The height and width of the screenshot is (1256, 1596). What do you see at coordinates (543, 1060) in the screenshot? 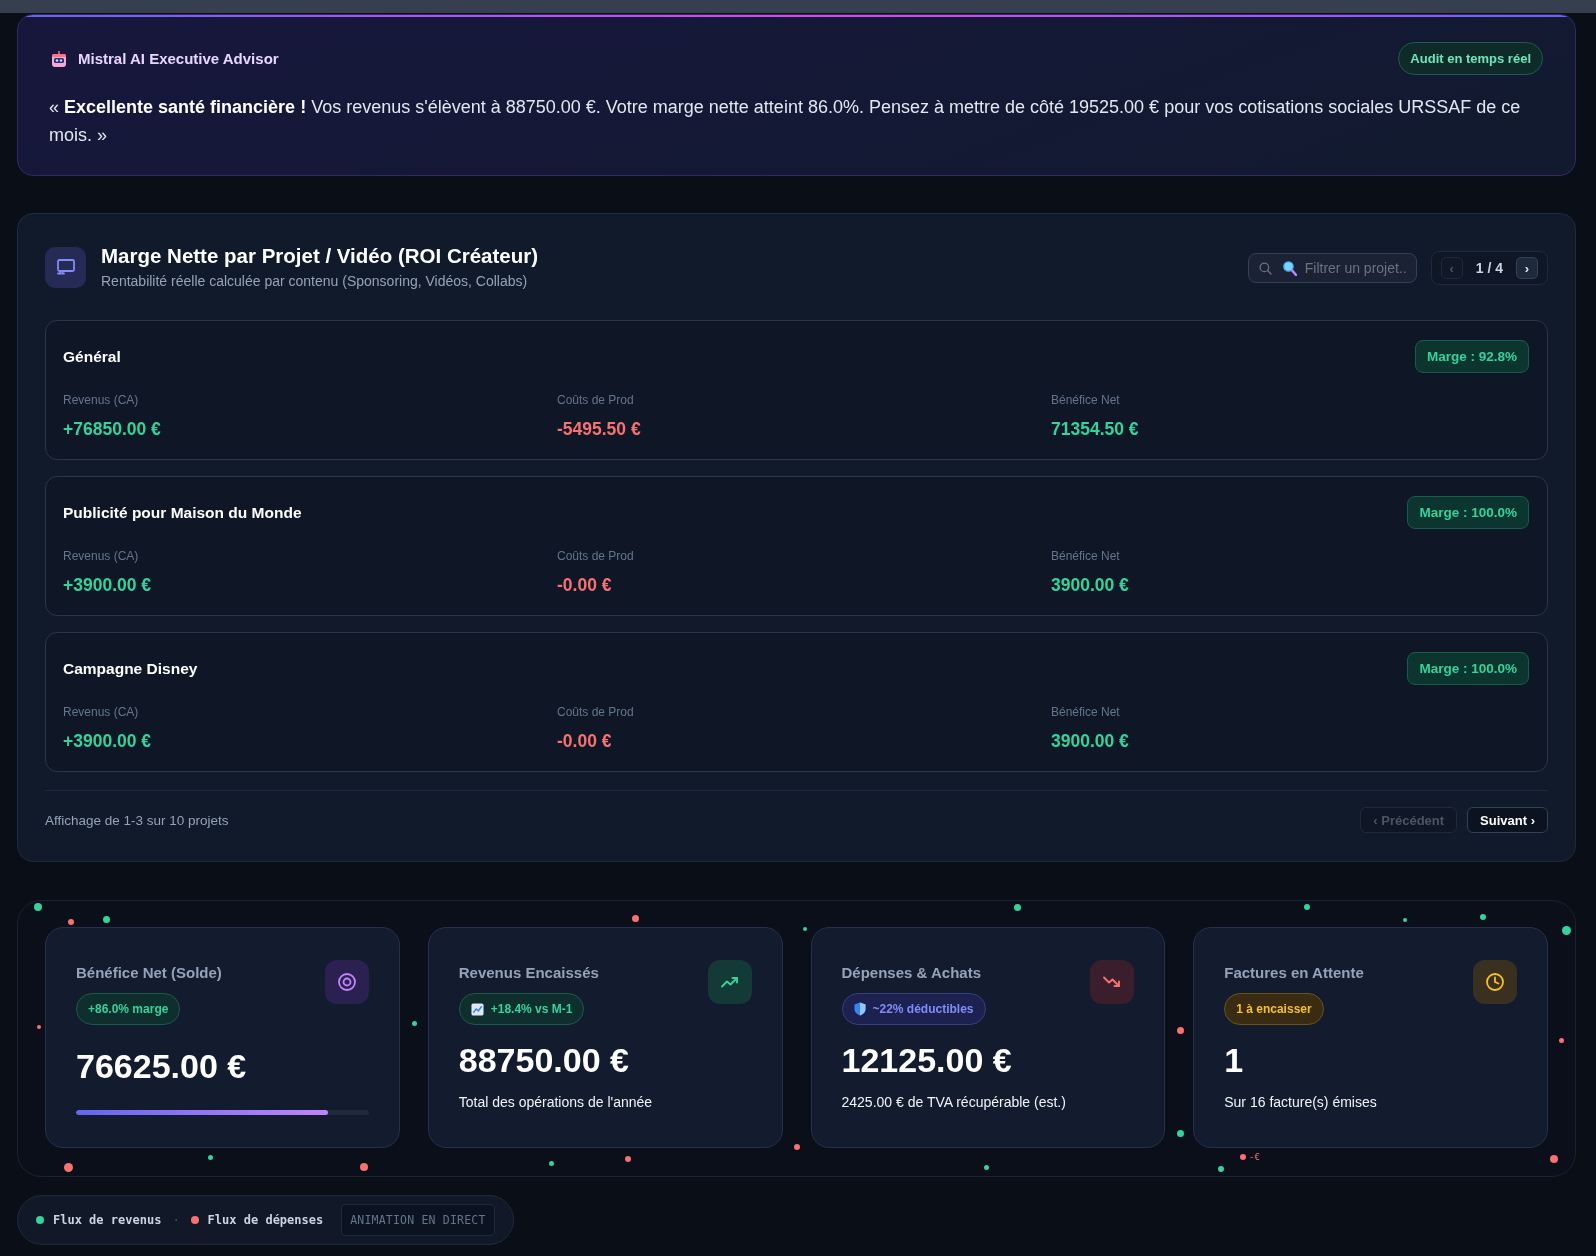
I see `stat-value: 88750.00 €` at bounding box center [543, 1060].